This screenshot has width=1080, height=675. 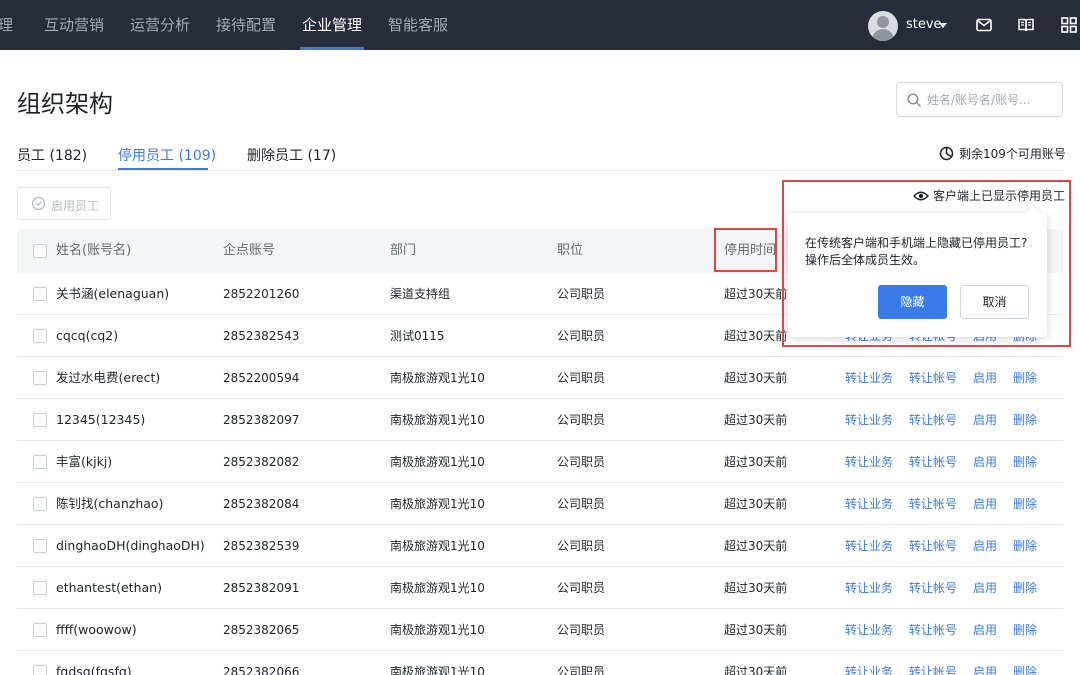 What do you see at coordinates (999, 196) in the screenshot?
I see `client-display-text: 客户端上已显示停用员工` at bounding box center [999, 196].